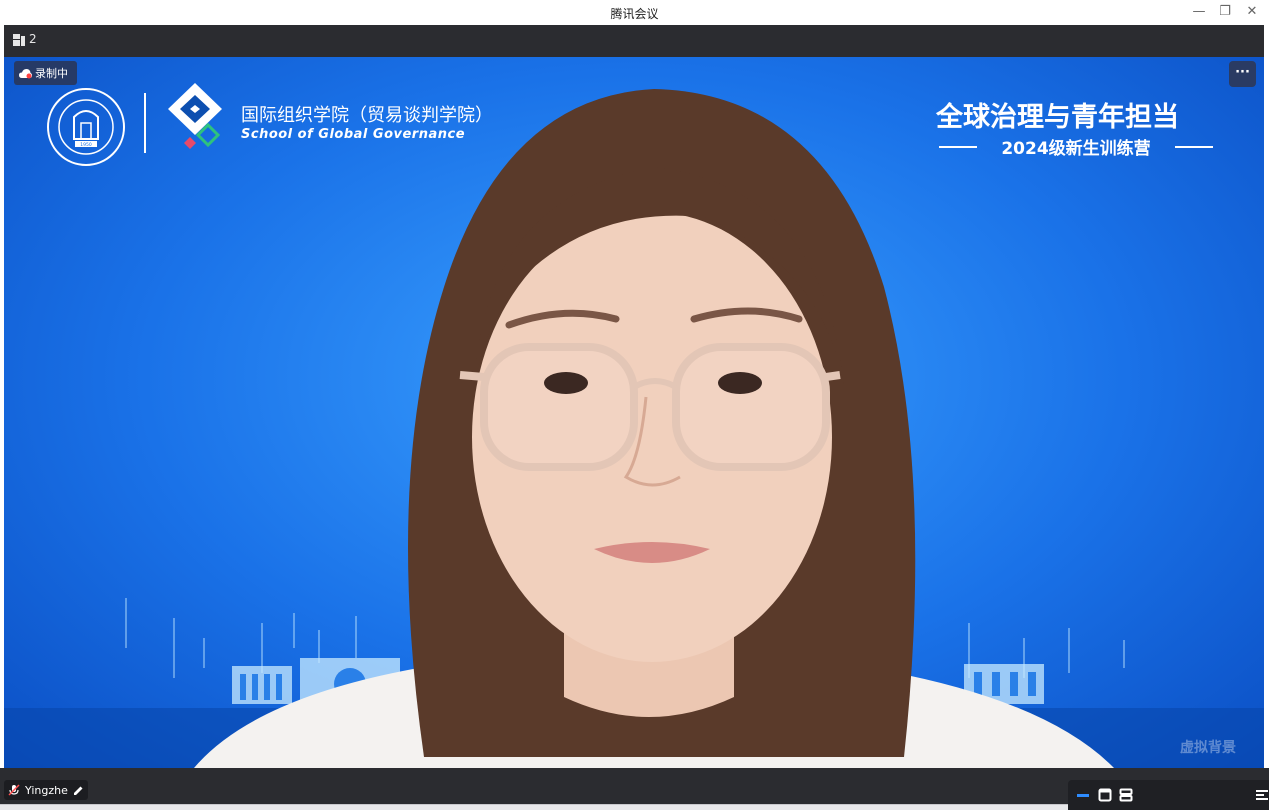  Describe the element at coordinates (33, 39) in the screenshot. I see `participant-count: 2` at that location.